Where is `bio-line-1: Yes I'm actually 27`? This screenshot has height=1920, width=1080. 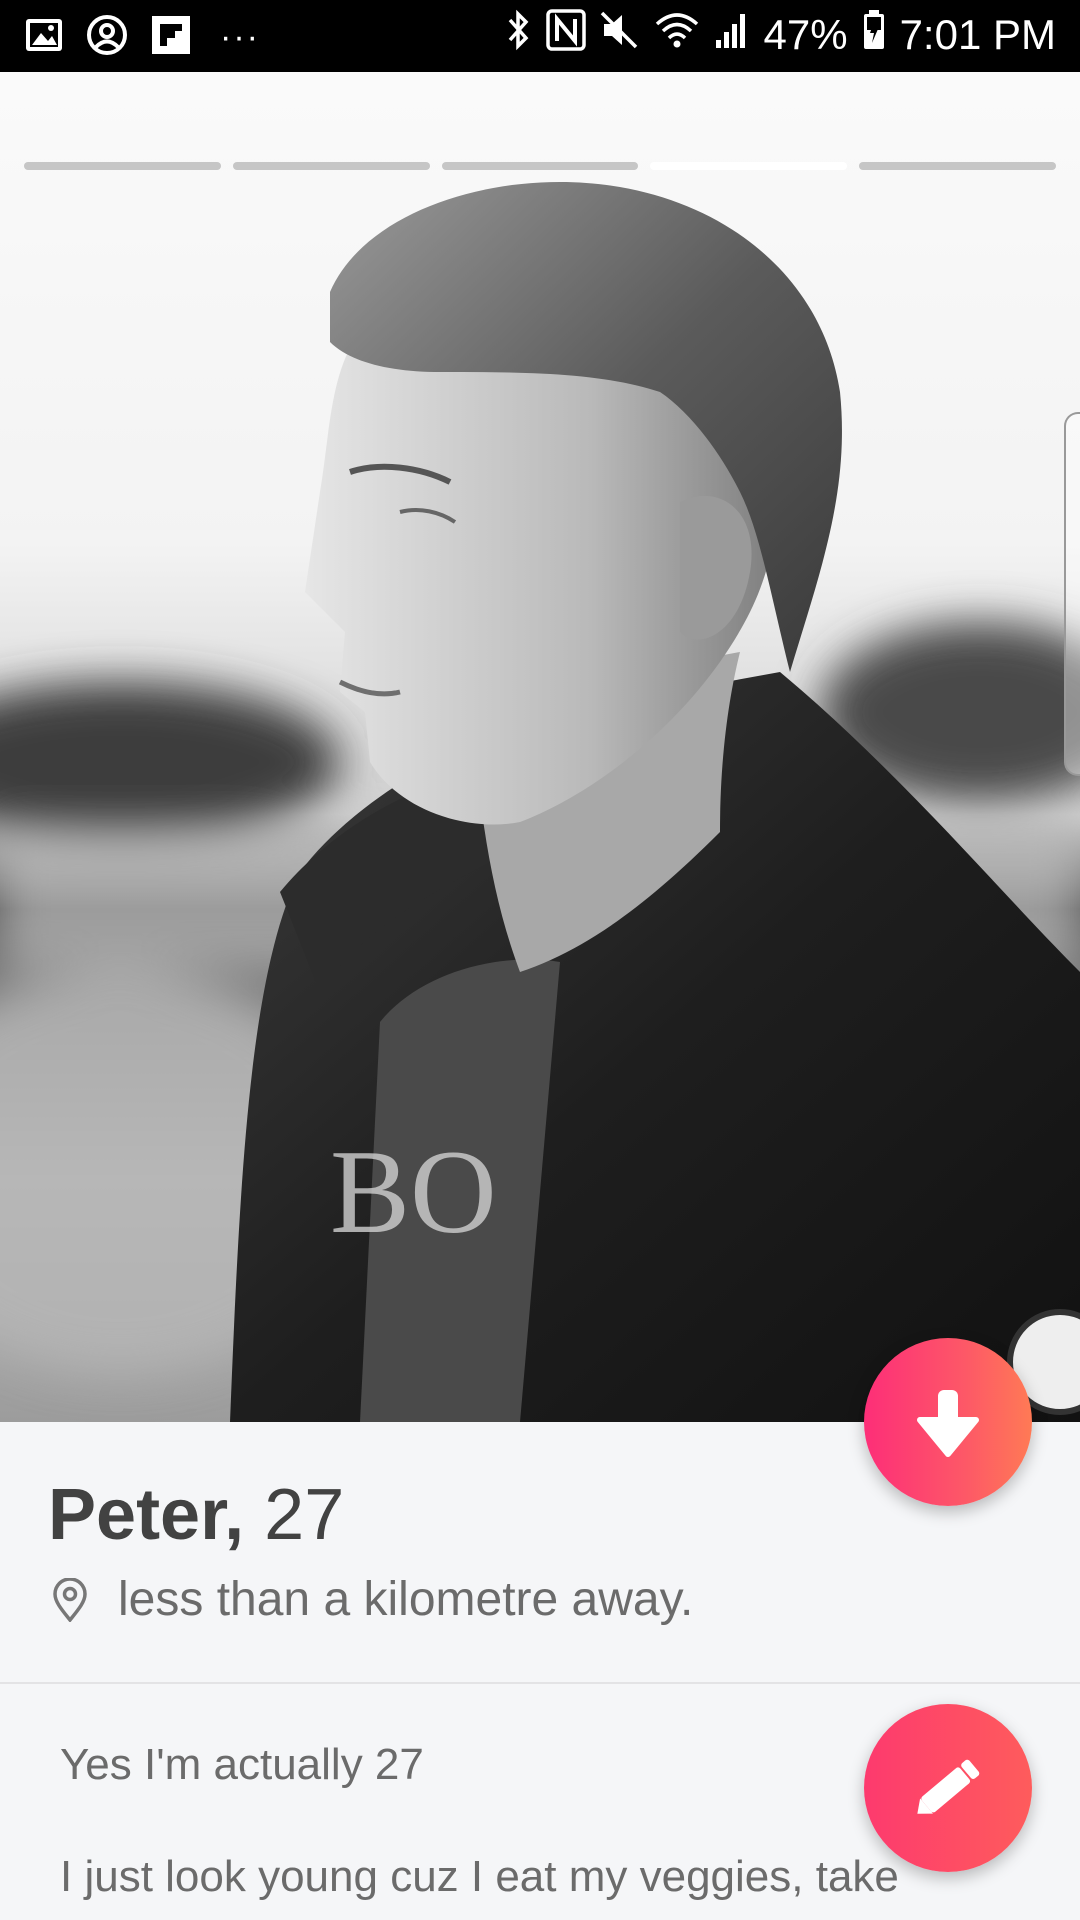 bio-line-1: Yes I'm actually 27 is located at coordinates (242, 1764).